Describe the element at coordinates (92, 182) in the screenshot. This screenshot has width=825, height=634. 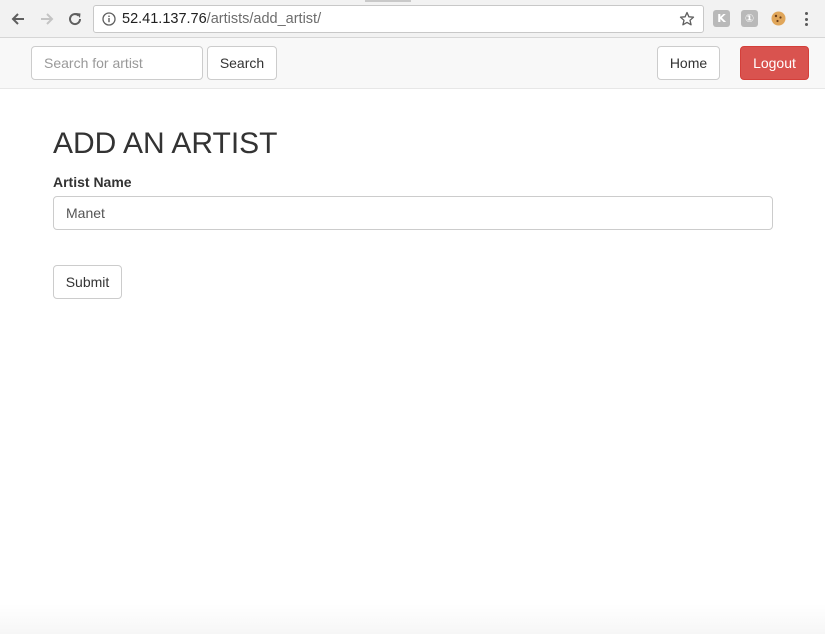
I see `artist-name-label: Artist Name` at that location.